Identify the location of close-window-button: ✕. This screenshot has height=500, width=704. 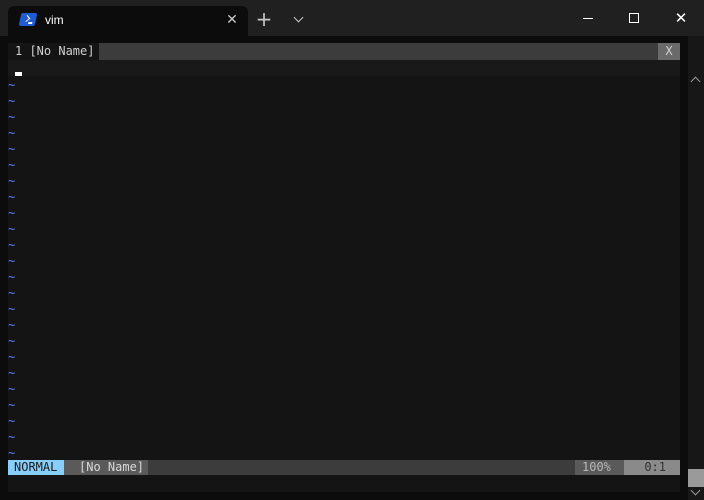
(681, 18).